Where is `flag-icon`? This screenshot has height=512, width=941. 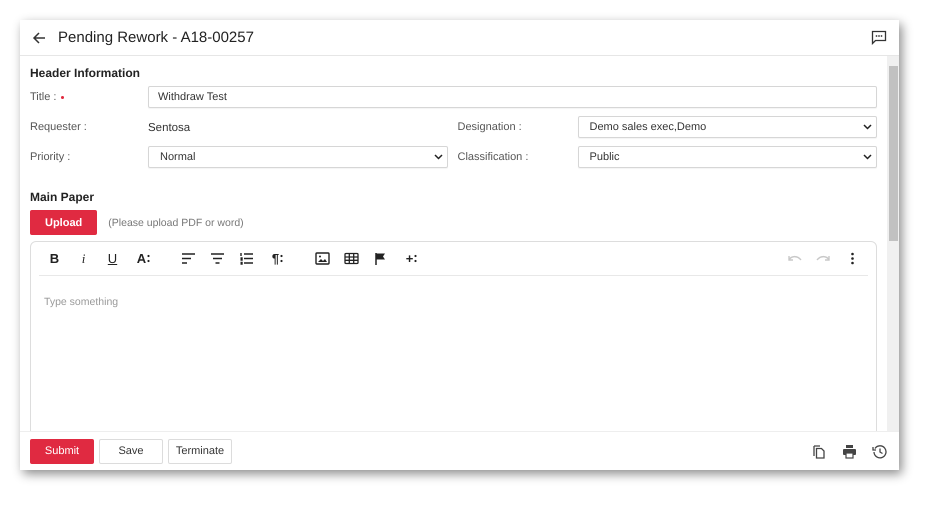
flag-icon is located at coordinates (380, 258).